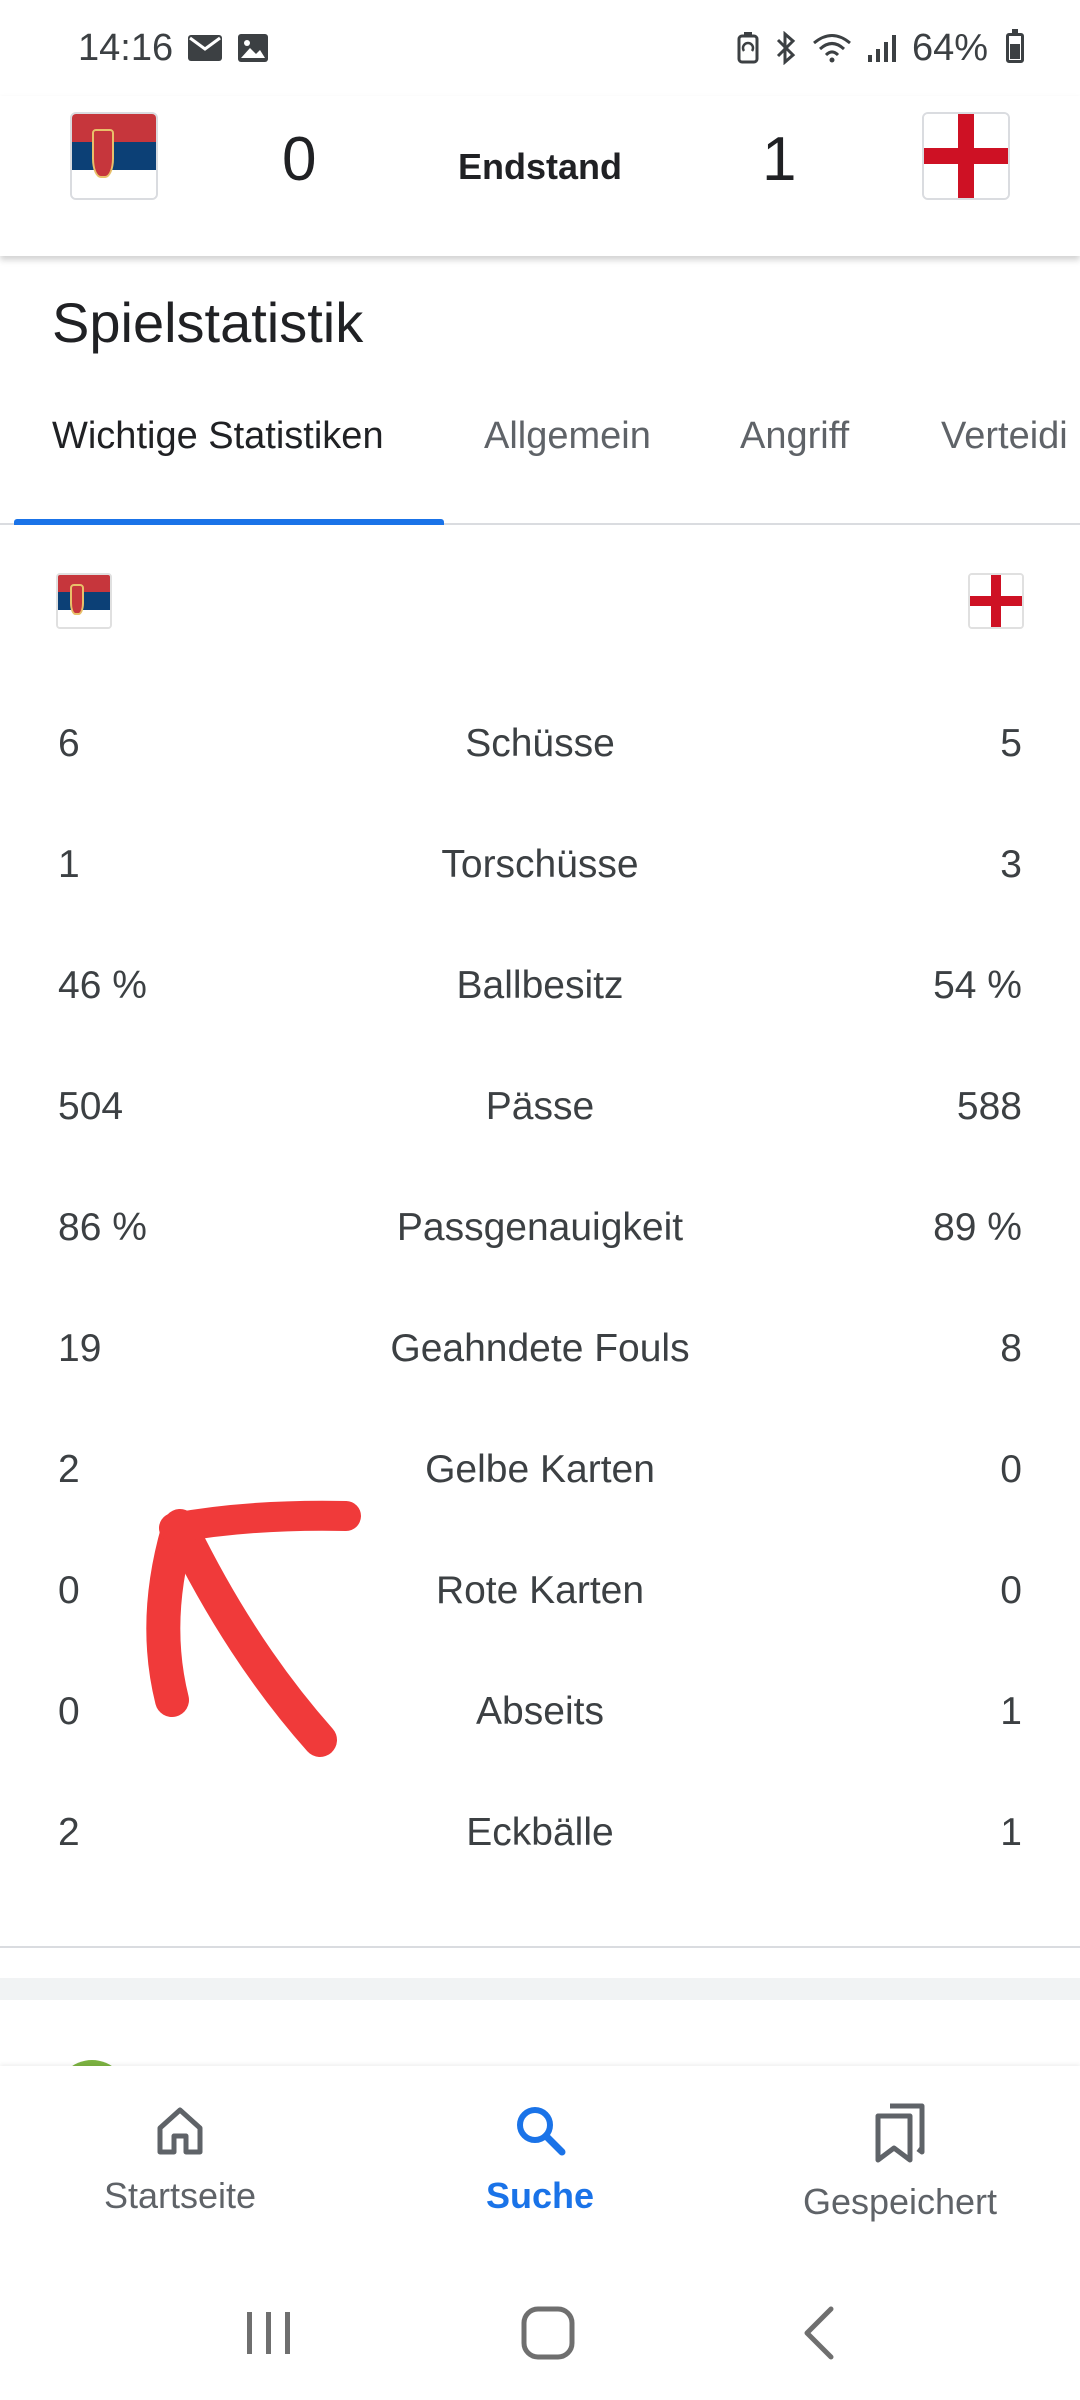  What do you see at coordinates (1011, 743) in the screenshot?
I see `stat-away-value: 5` at bounding box center [1011, 743].